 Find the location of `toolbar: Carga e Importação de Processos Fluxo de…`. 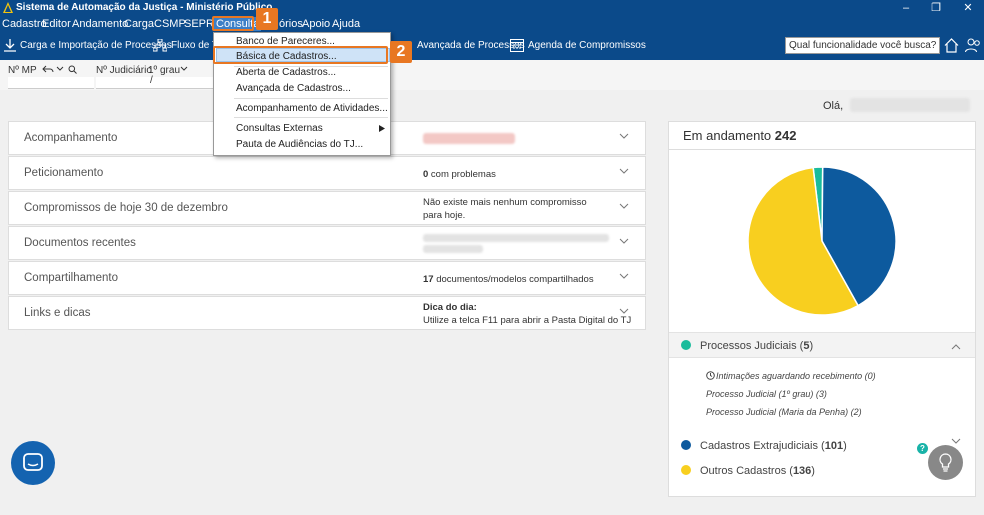

toolbar: Carga e Importação de Processos Fluxo de… is located at coordinates (492, 46).